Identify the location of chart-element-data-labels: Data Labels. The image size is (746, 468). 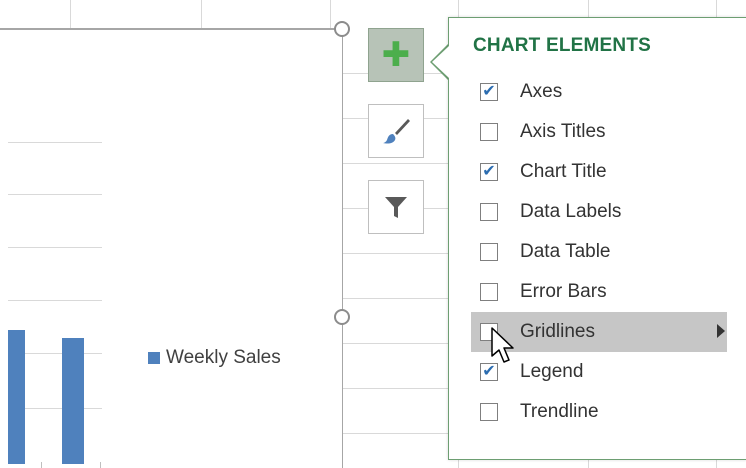
(599, 212).